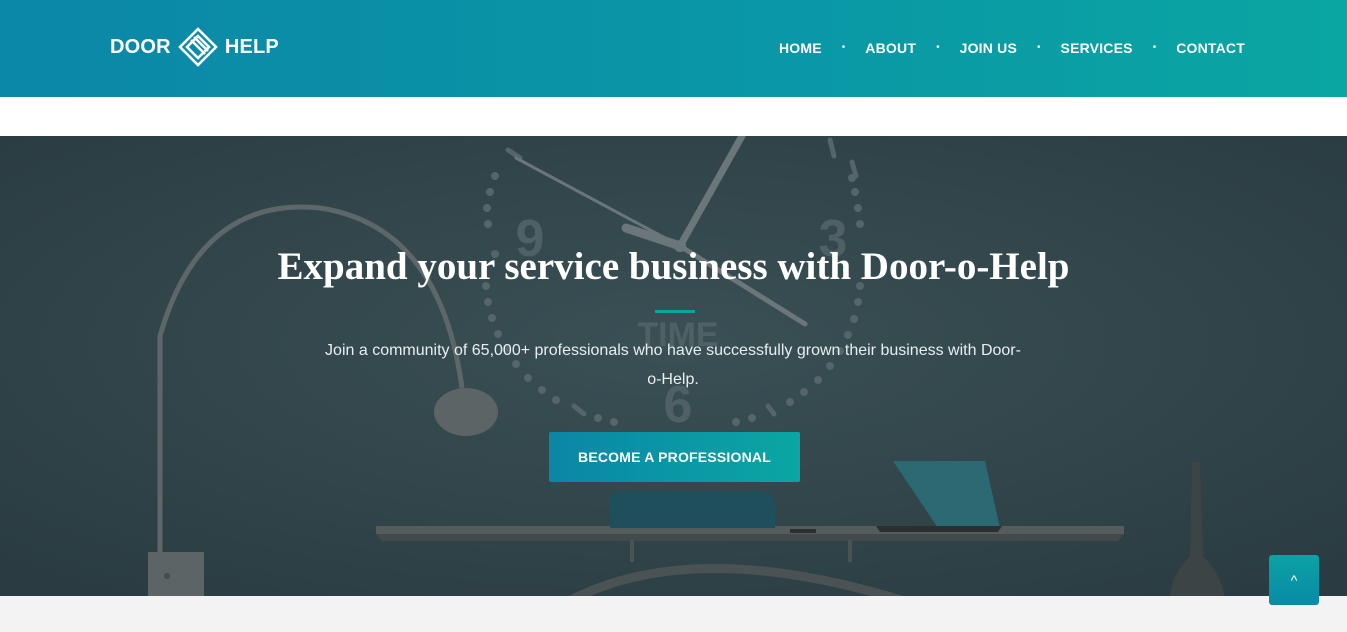 This screenshot has width=1347, height=632. What do you see at coordinates (890, 48) in the screenshot?
I see `nav-about: ABOUT` at bounding box center [890, 48].